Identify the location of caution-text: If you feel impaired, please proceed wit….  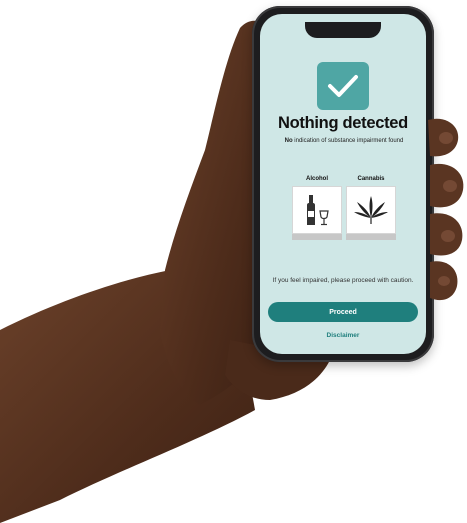
(343, 280).